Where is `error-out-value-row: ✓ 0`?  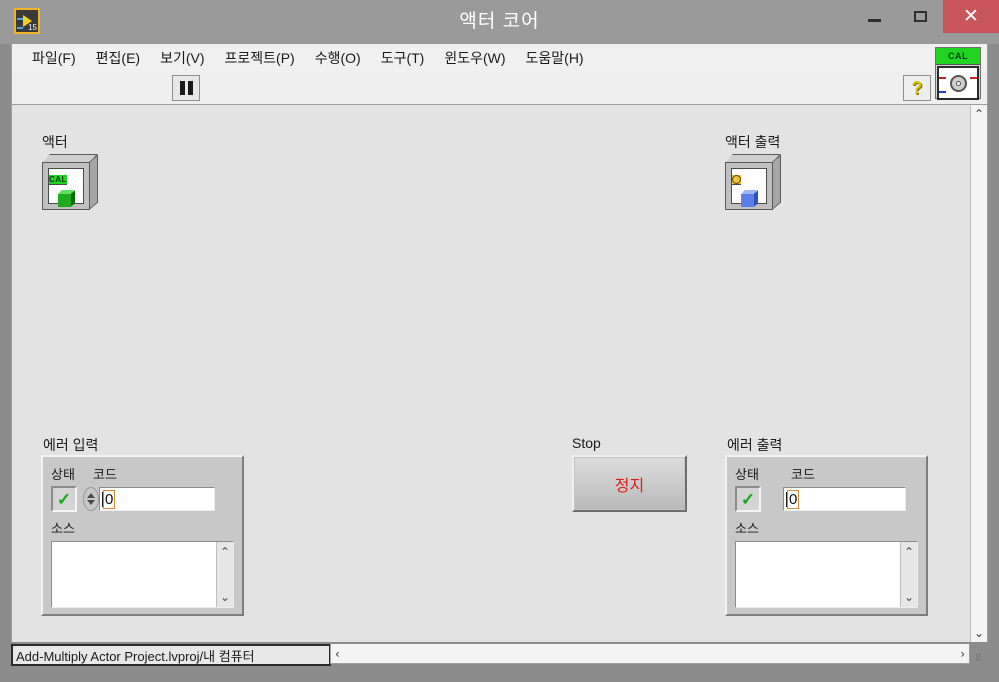
error-out-value-row: ✓ 0 is located at coordinates (826, 499).